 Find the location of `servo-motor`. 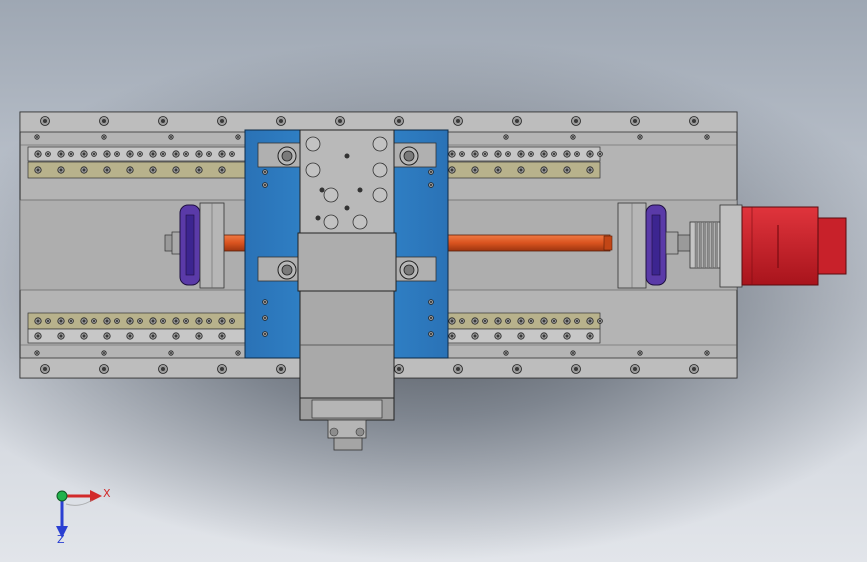

servo-motor is located at coordinates (783, 246).